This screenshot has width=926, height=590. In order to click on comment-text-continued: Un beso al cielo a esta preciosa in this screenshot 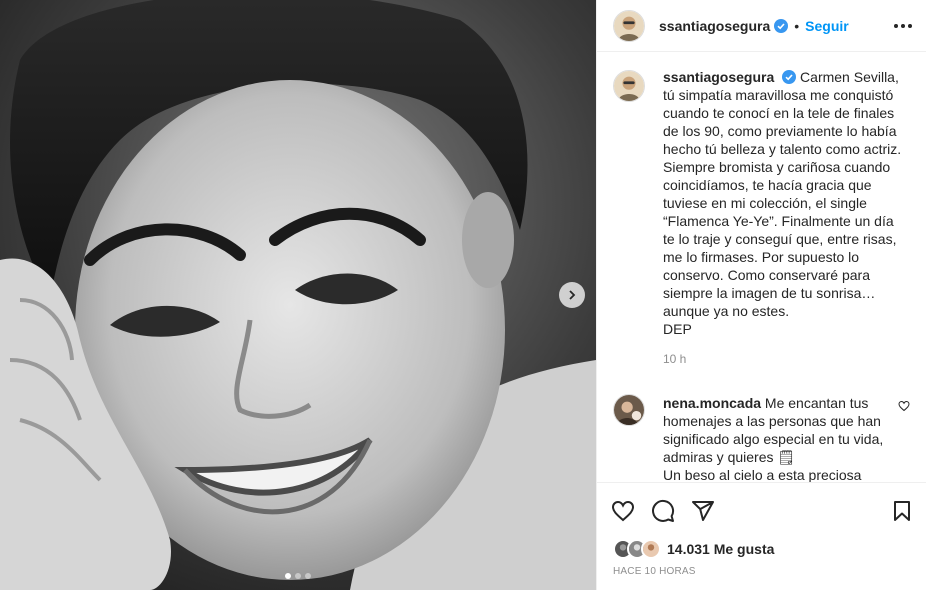, I will do `click(762, 474)`.